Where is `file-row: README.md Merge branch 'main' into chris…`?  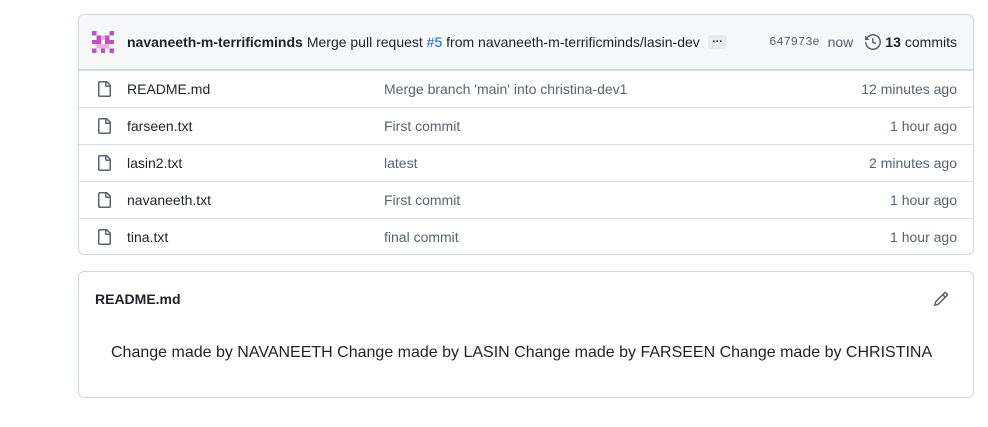 file-row: README.md Merge branch 'main' into chris… is located at coordinates (526, 88).